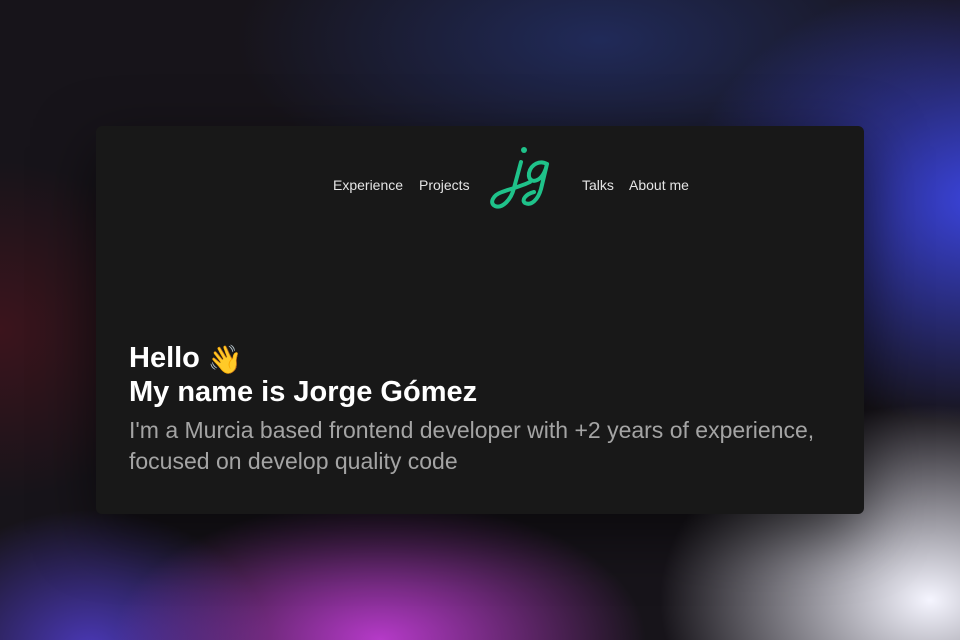 The width and height of the screenshot is (960, 640). I want to click on top-navigation: Experience Projects Talks About me, so click(480, 177).